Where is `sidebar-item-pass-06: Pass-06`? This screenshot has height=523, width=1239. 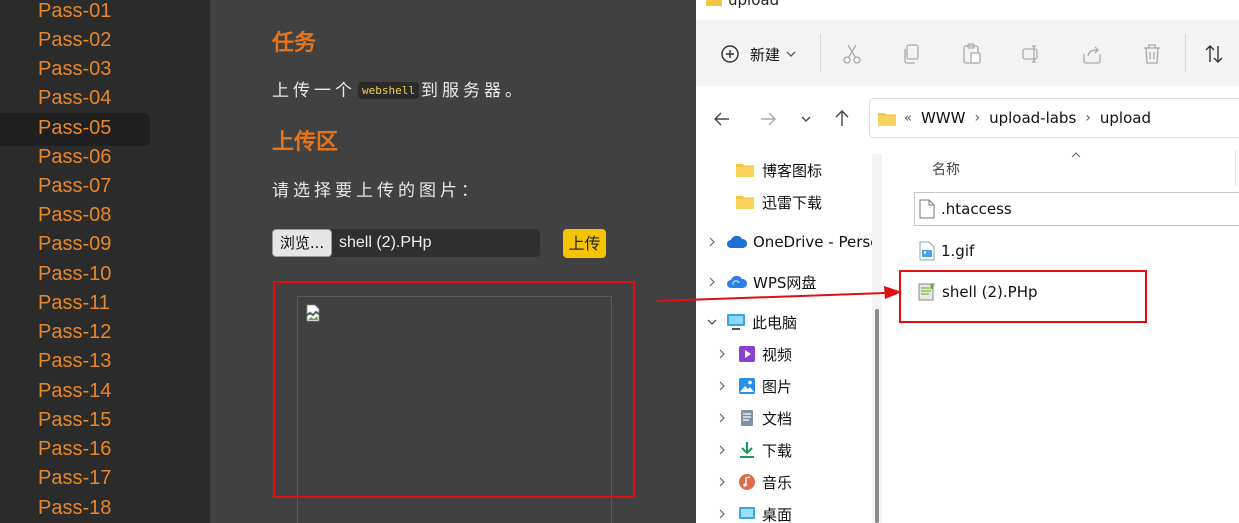
sidebar-item-pass-06: Pass-06 is located at coordinates (75, 157).